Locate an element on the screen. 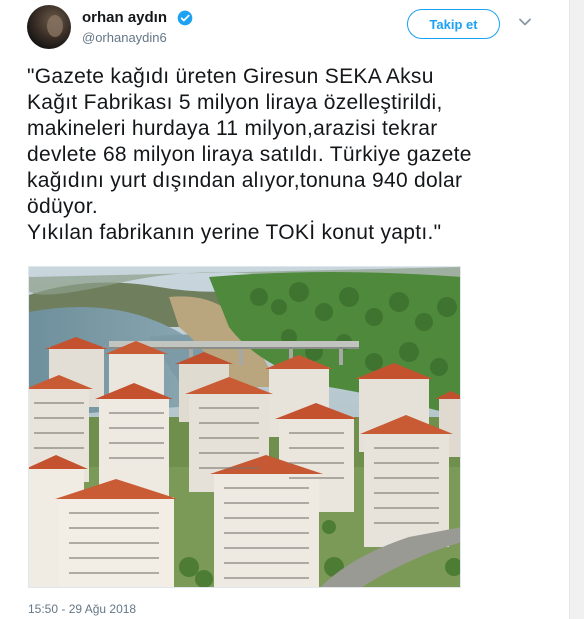 This screenshot has height=619, width=584. author-handle: @orhanaydin6 is located at coordinates (124, 37).